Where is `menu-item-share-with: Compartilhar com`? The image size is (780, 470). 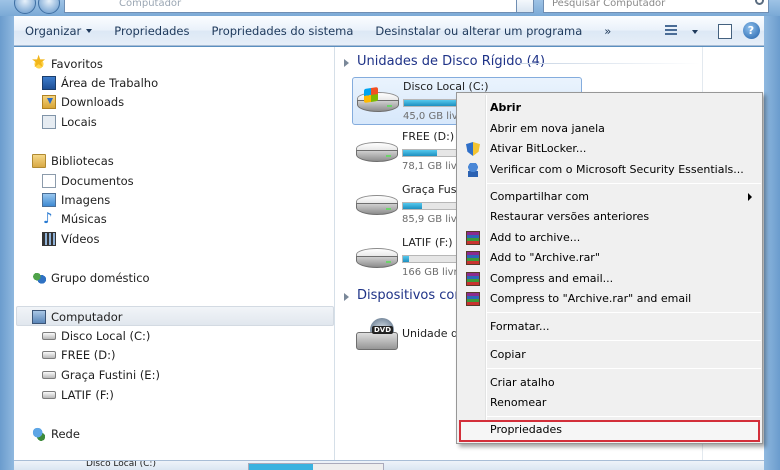 menu-item-share-with: Compartilhar com is located at coordinates (609, 197).